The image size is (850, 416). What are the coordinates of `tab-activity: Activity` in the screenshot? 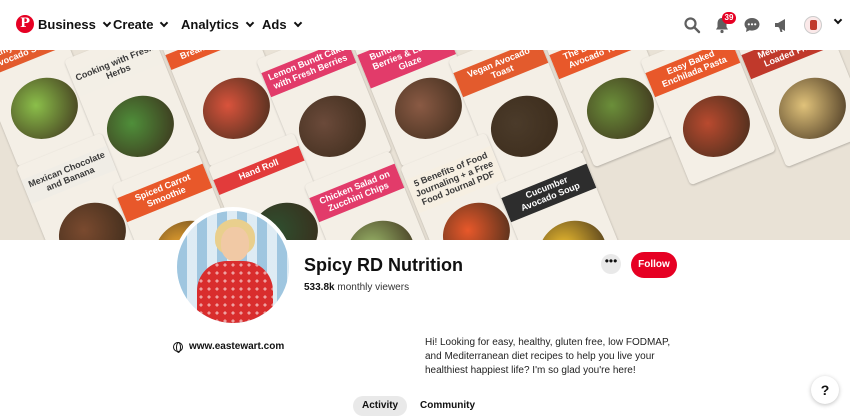 It's located at (380, 406).